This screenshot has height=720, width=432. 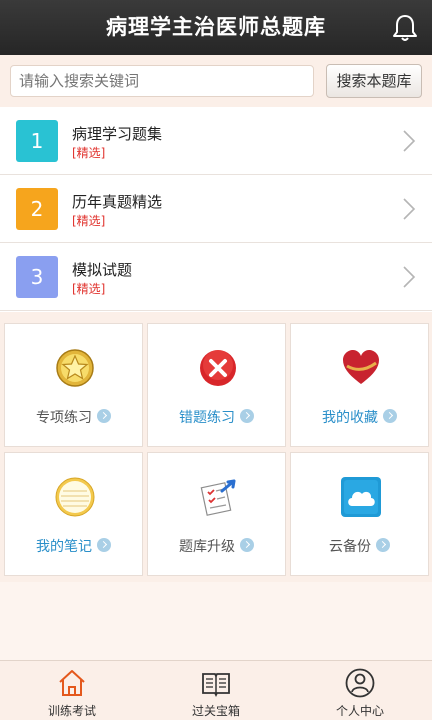 I want to click on nav-item-training-exam: 训练考试, so click(x=72, y=690).